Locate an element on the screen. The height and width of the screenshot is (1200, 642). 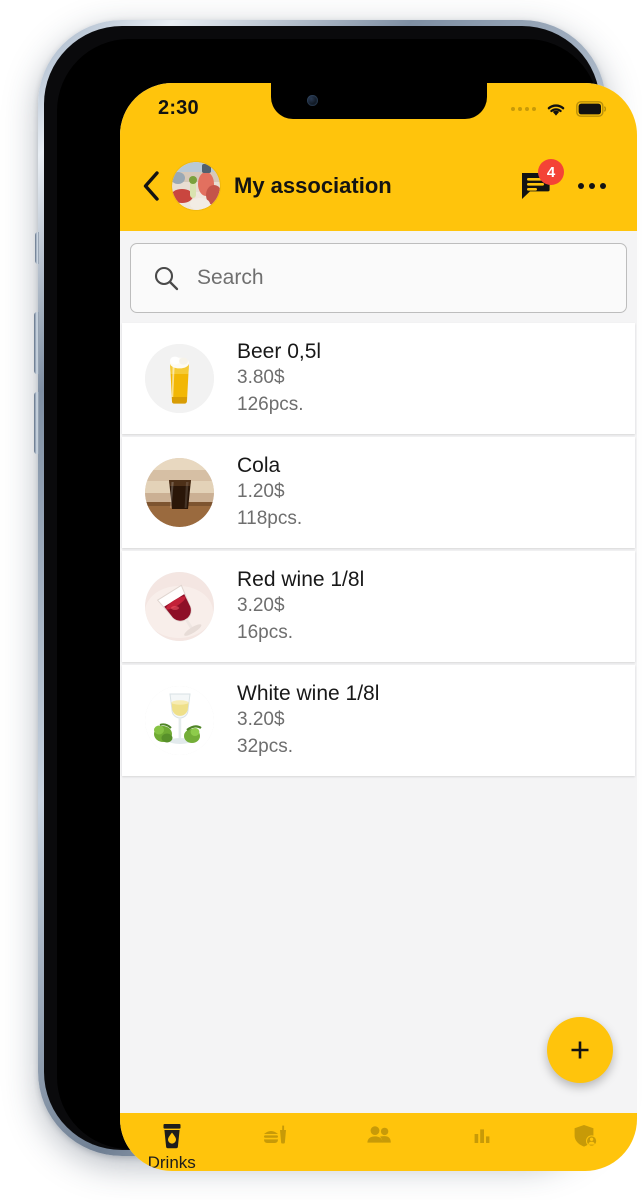
drink-name: Cola is located at coordinates (259, 465).